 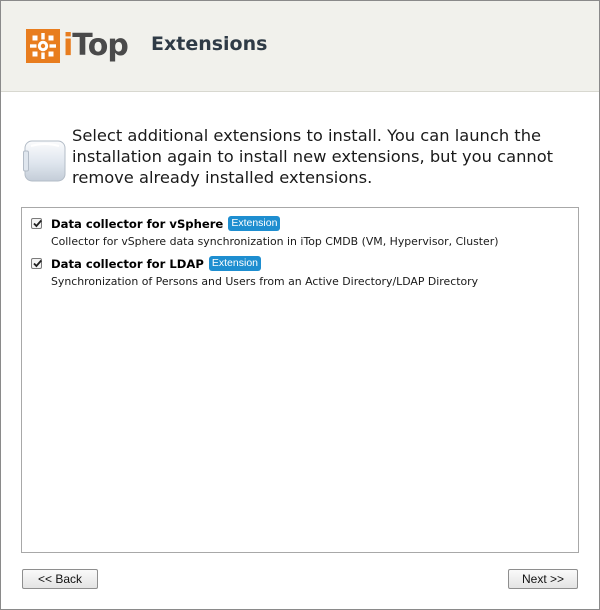 What do you see at coordinates (137, 223) in the screenshot?
I see `extension-name: Data collector for vSphere` at bounding box center [137, 223].